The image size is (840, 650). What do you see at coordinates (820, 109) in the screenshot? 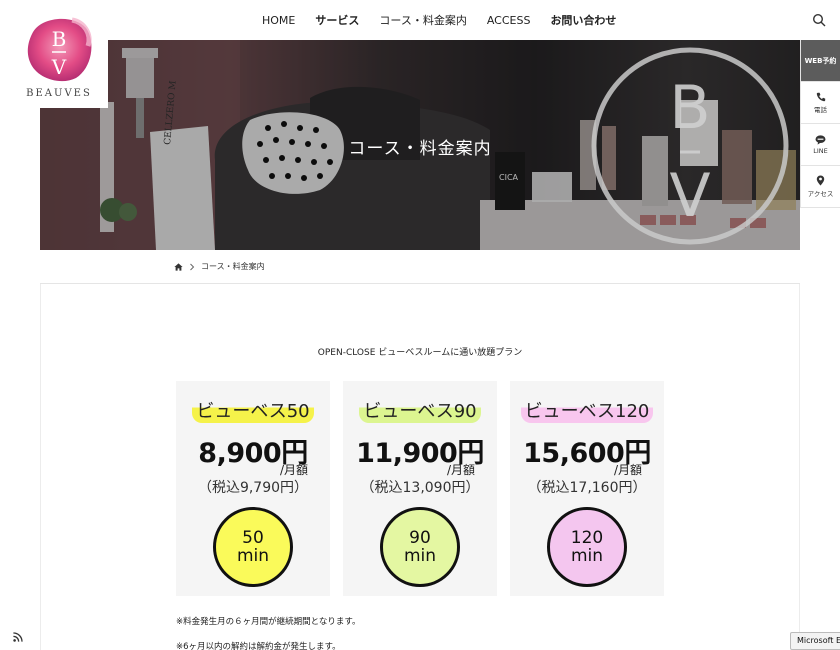
I see `side-phone-label: 電話` at bounding box center [820, 109].